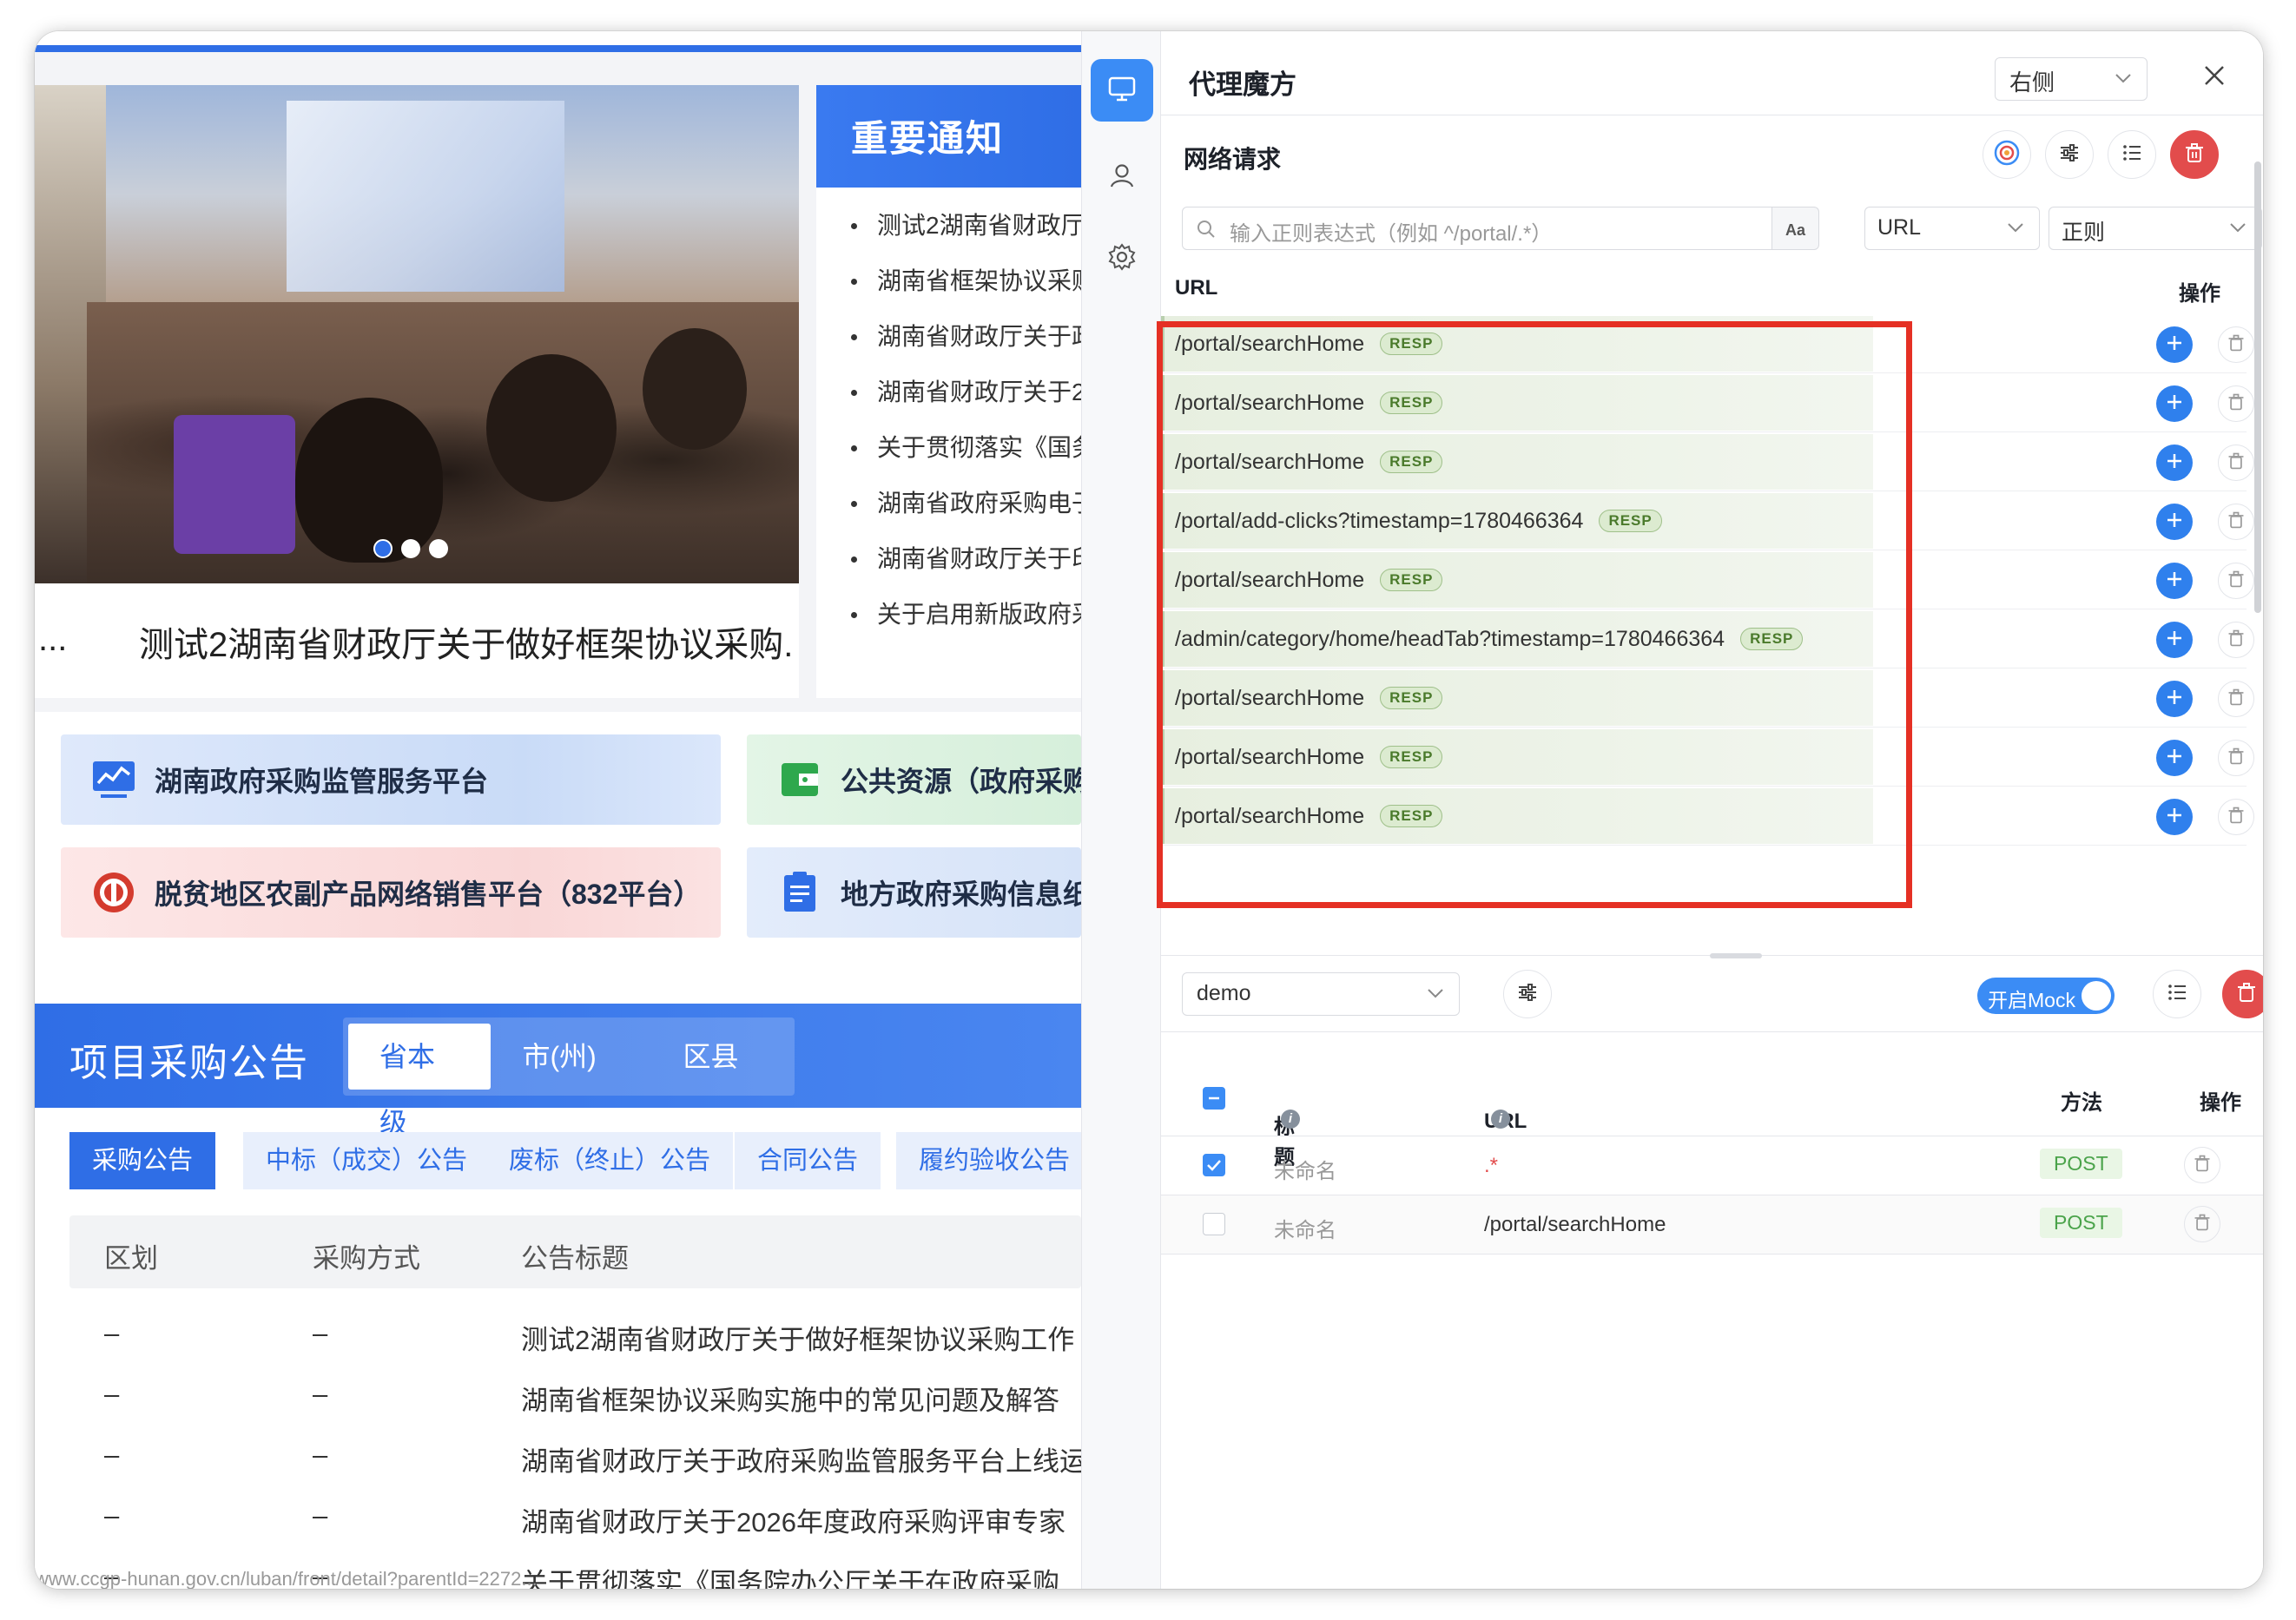  Describe the element at coordinates (1321, 994) in the screenshot. I see `mock-group-select: demo` at that location.